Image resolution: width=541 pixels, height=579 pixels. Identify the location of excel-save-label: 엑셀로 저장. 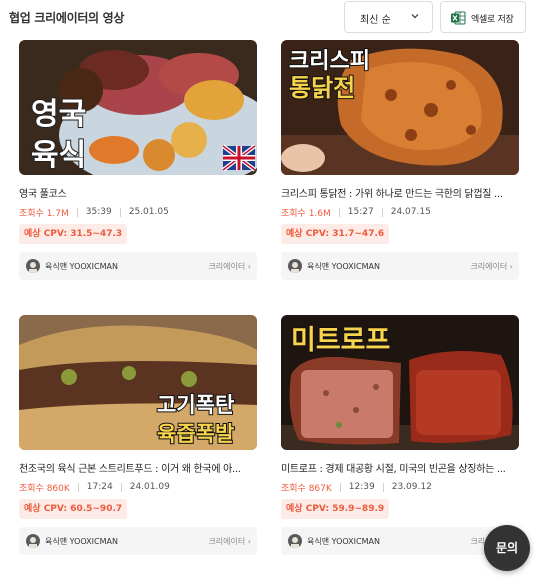
(492, 20).